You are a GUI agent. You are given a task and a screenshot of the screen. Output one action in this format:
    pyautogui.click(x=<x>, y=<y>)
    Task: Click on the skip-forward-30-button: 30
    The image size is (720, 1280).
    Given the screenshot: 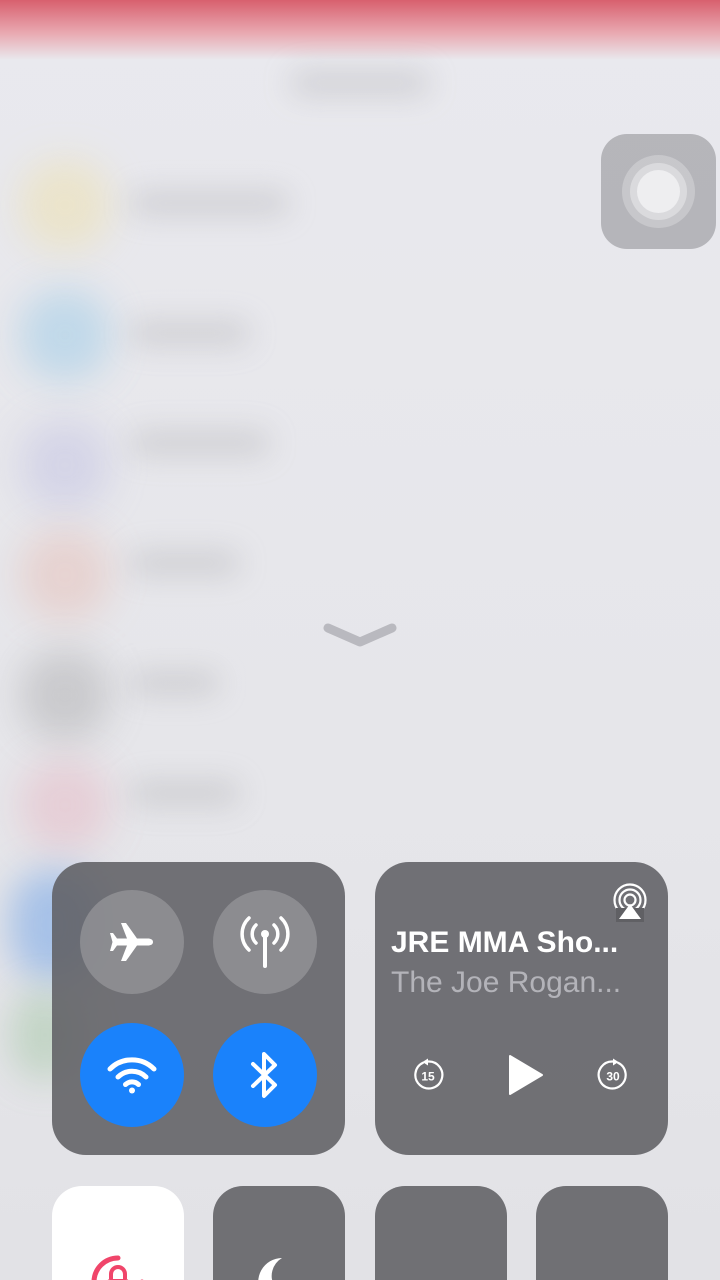 What is the action you would take?
    pyautogui.click(x=613, y=1075)
    